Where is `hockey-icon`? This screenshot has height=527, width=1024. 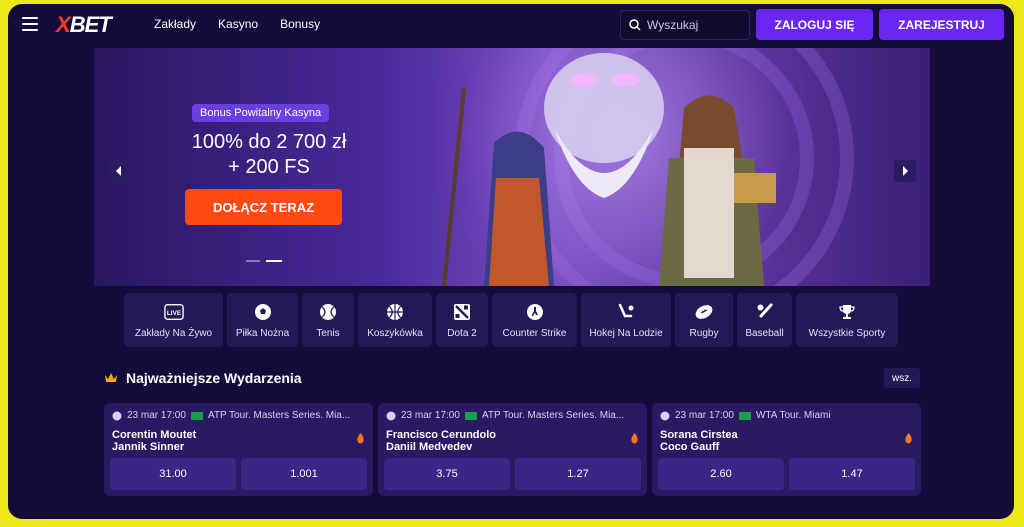 hockey-icon is located at coordinates (626, 312).